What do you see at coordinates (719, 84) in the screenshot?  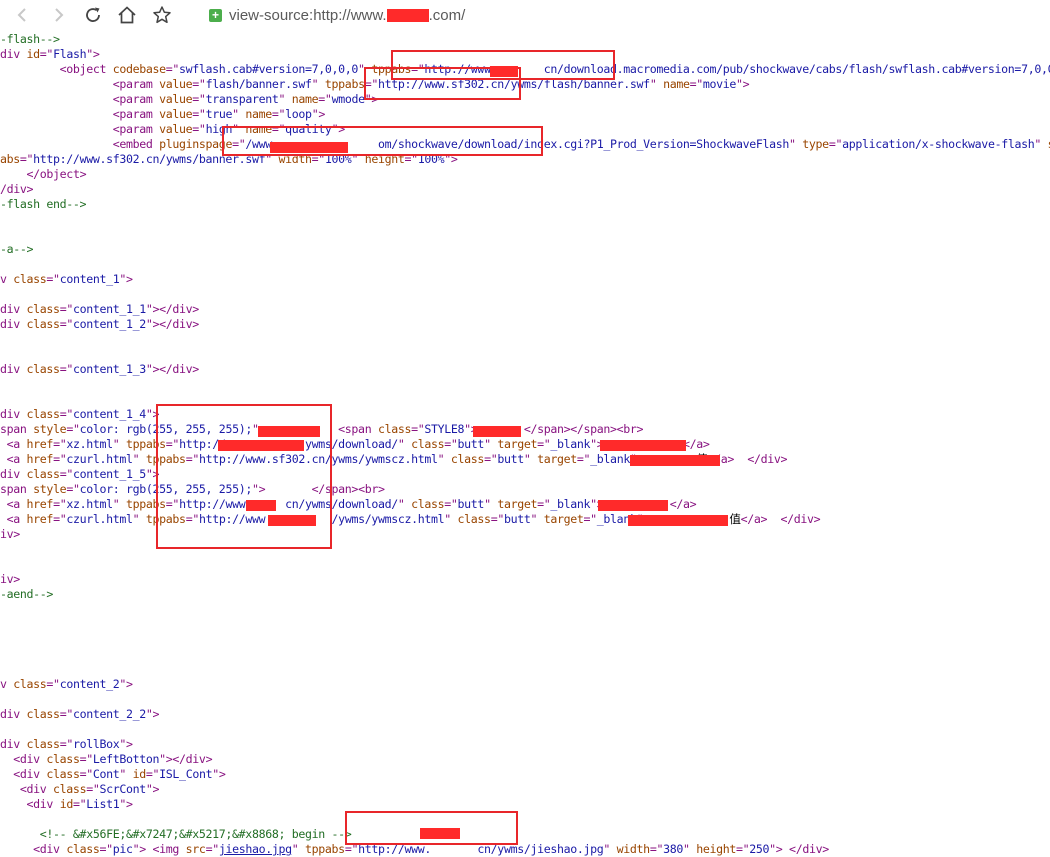 I see `source-token: movie` at bounding box center [719, 84].